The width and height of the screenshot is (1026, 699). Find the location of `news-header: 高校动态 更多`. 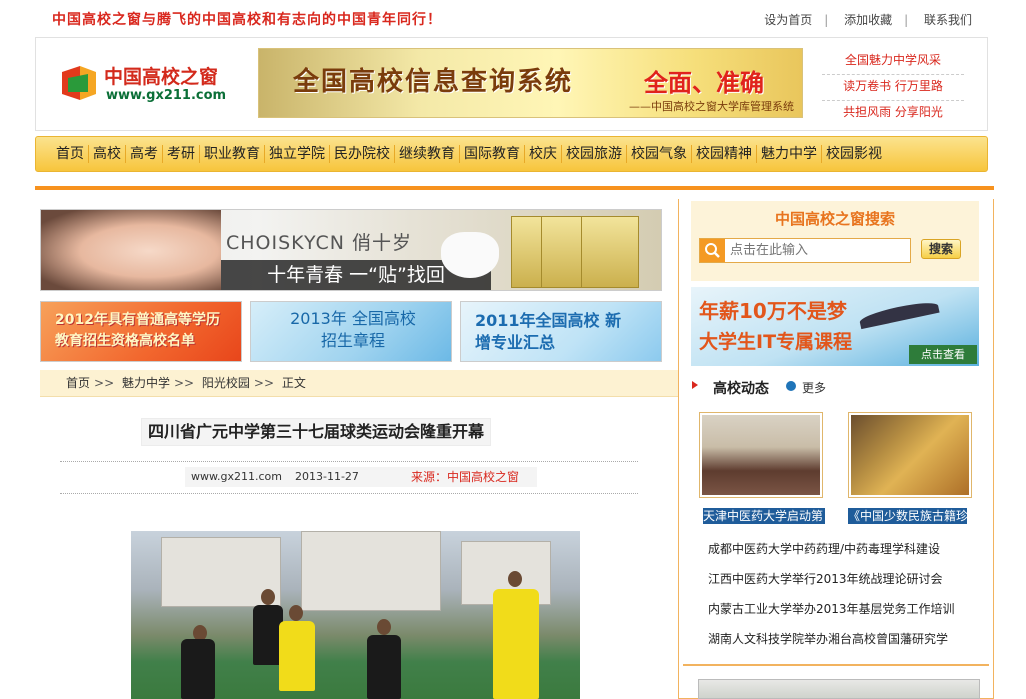

news-header: 高校动态 更多 is located at coordinates (832, 387).